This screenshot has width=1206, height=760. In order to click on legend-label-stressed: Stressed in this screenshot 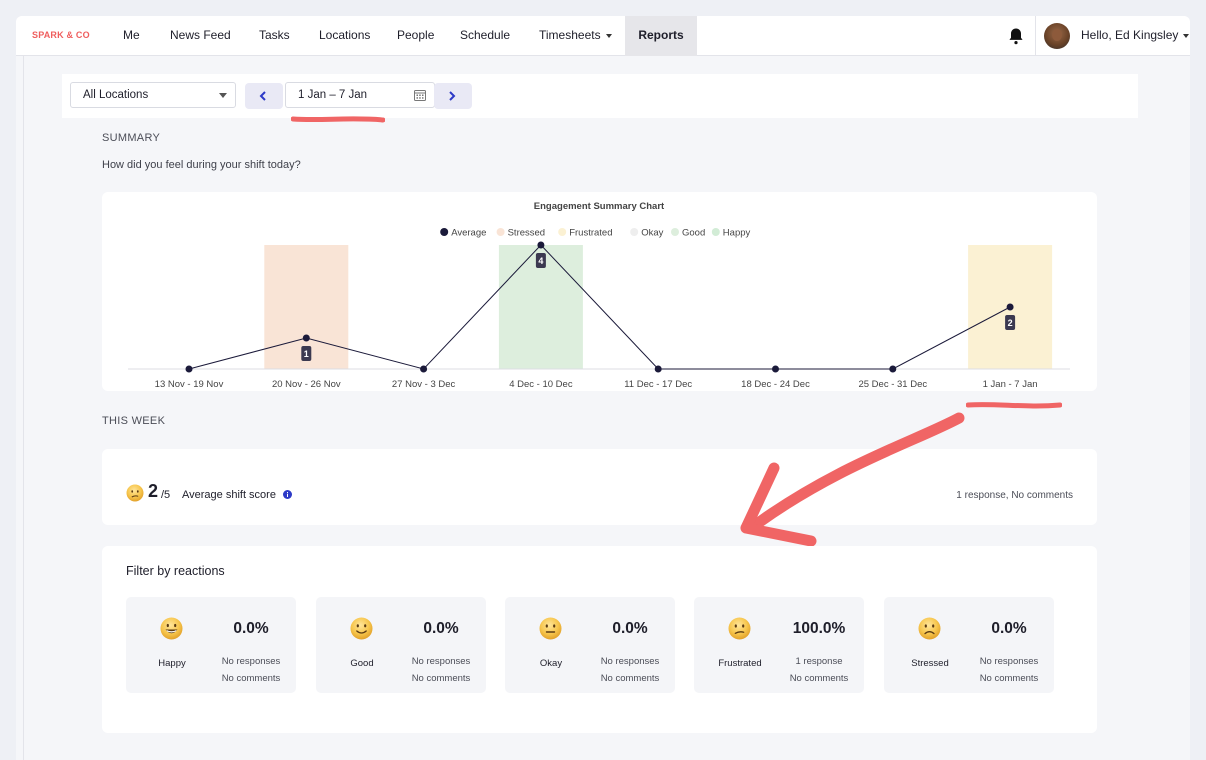, I will do `click(526, 233)`.